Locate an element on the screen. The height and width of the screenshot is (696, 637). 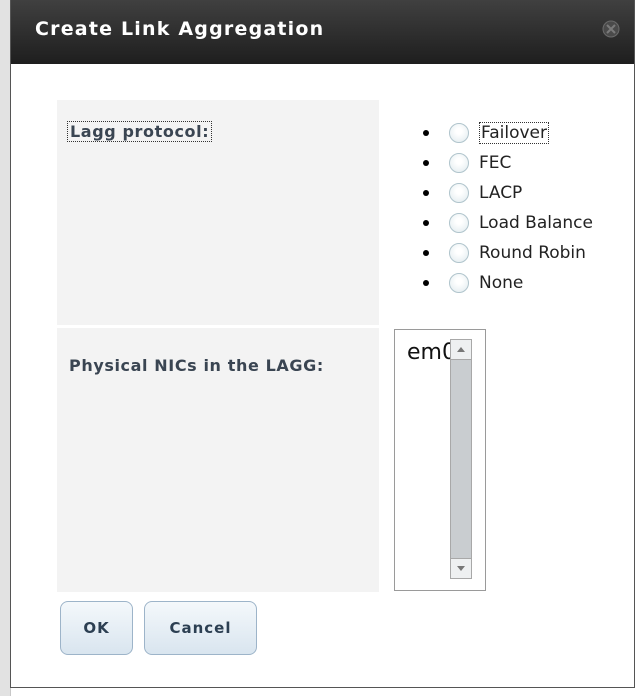
physical-nics-listbox: em0 is located at coordinates (440, 460).